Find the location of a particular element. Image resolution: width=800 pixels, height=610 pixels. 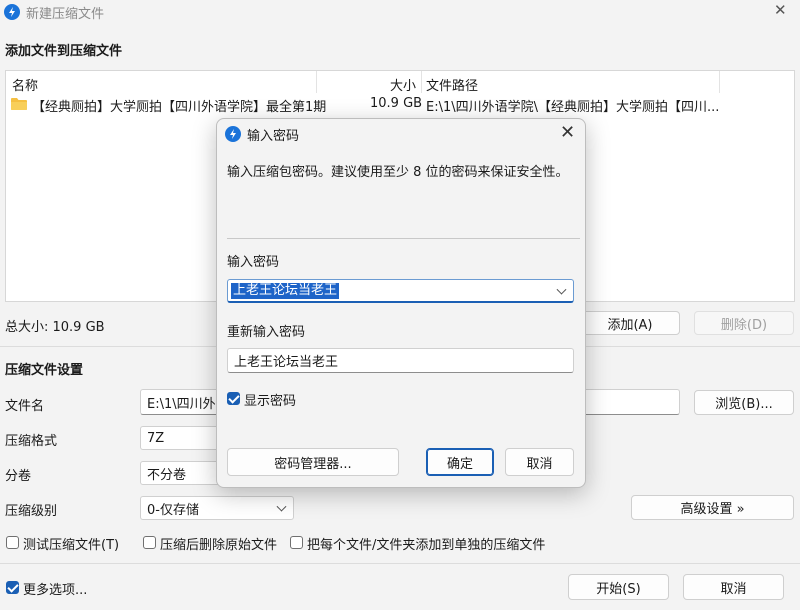

test-archive-label: 测试压缩文件(T) is located at coordinates (71, 545).